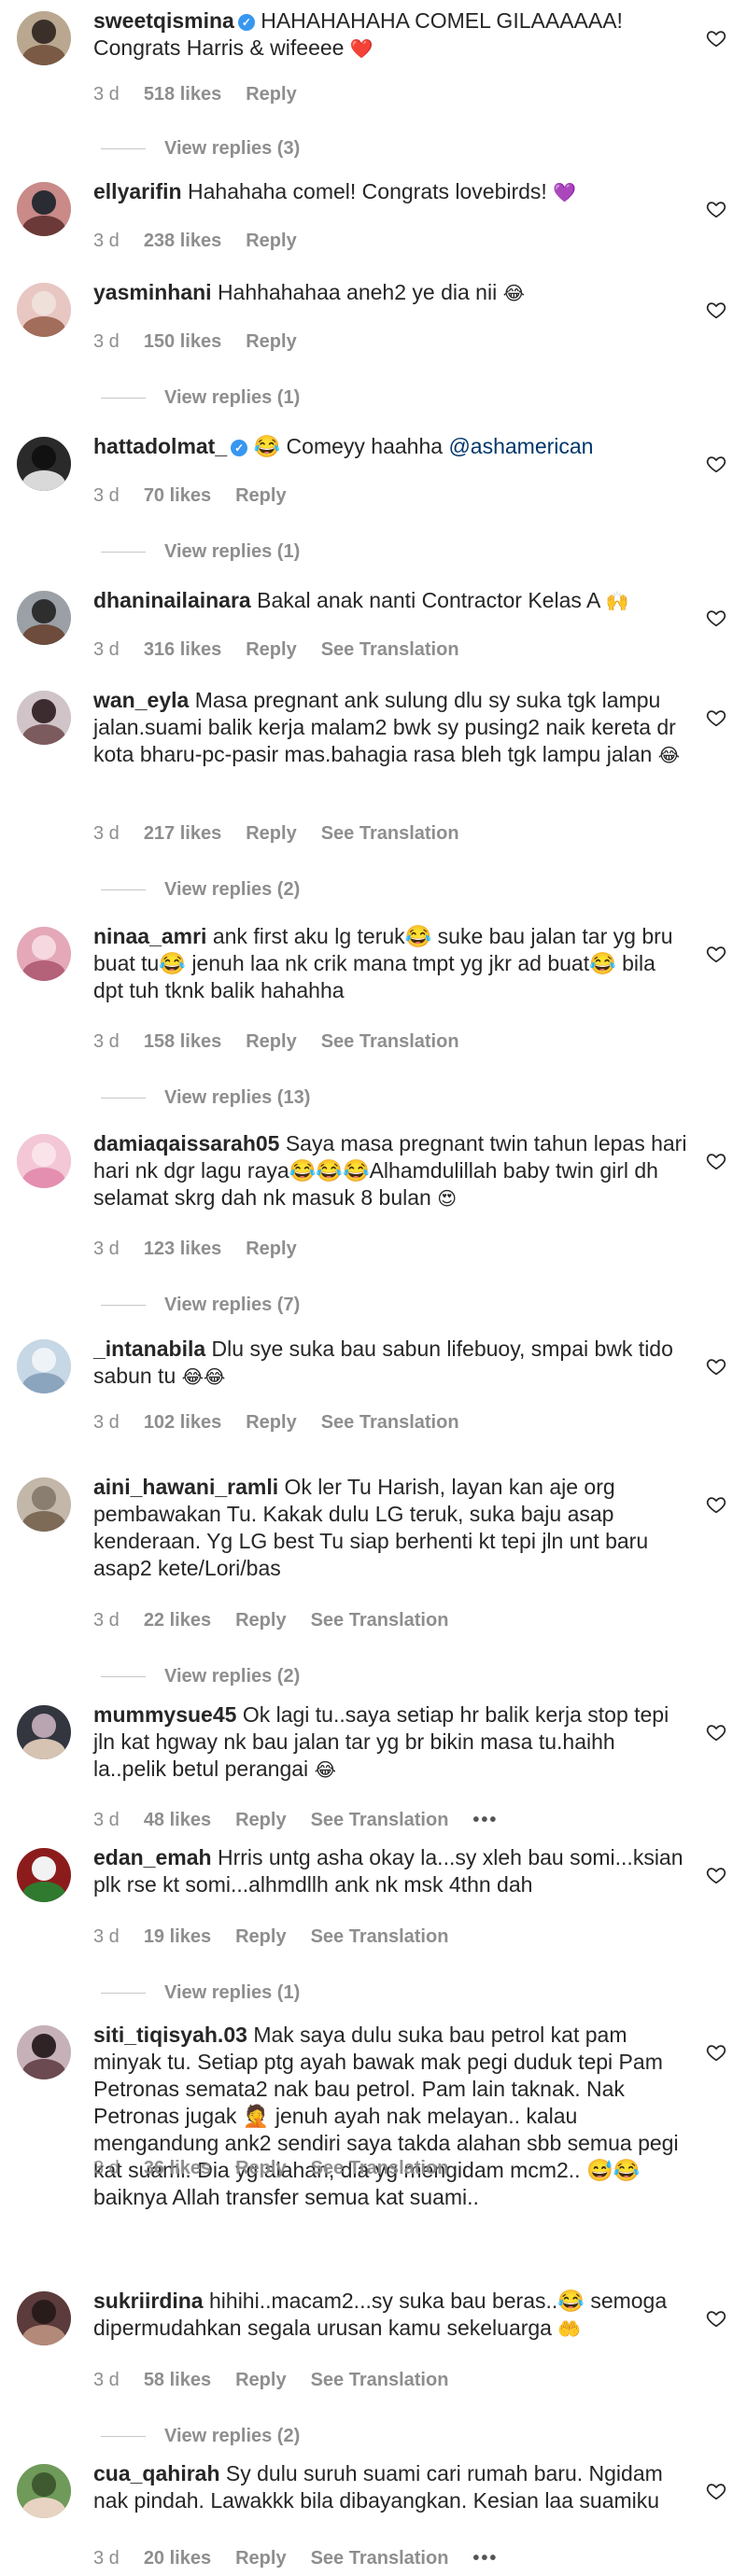  What do you see at coordinates (170, 2035) in the screenshot?
I see `username: siti_tiqisyah.03` at bounding box center [170, 2035].